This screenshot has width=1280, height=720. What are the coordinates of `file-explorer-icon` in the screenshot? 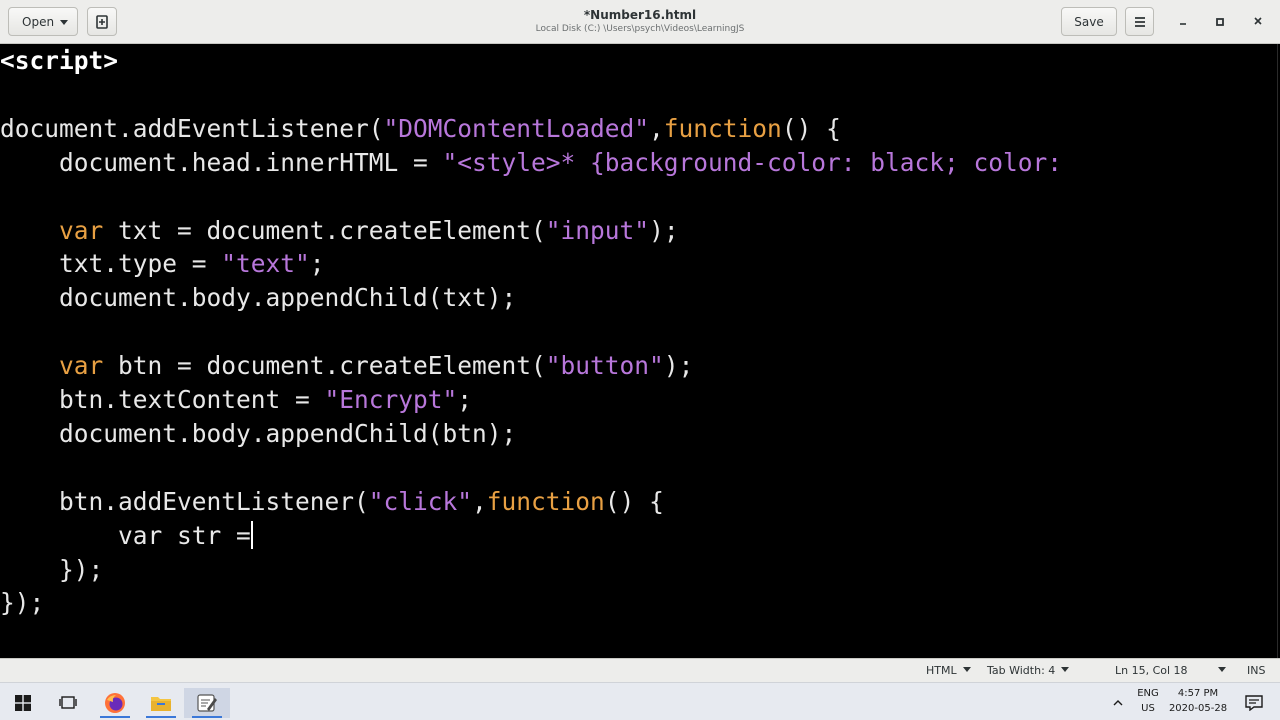 It's located at (161, 704).